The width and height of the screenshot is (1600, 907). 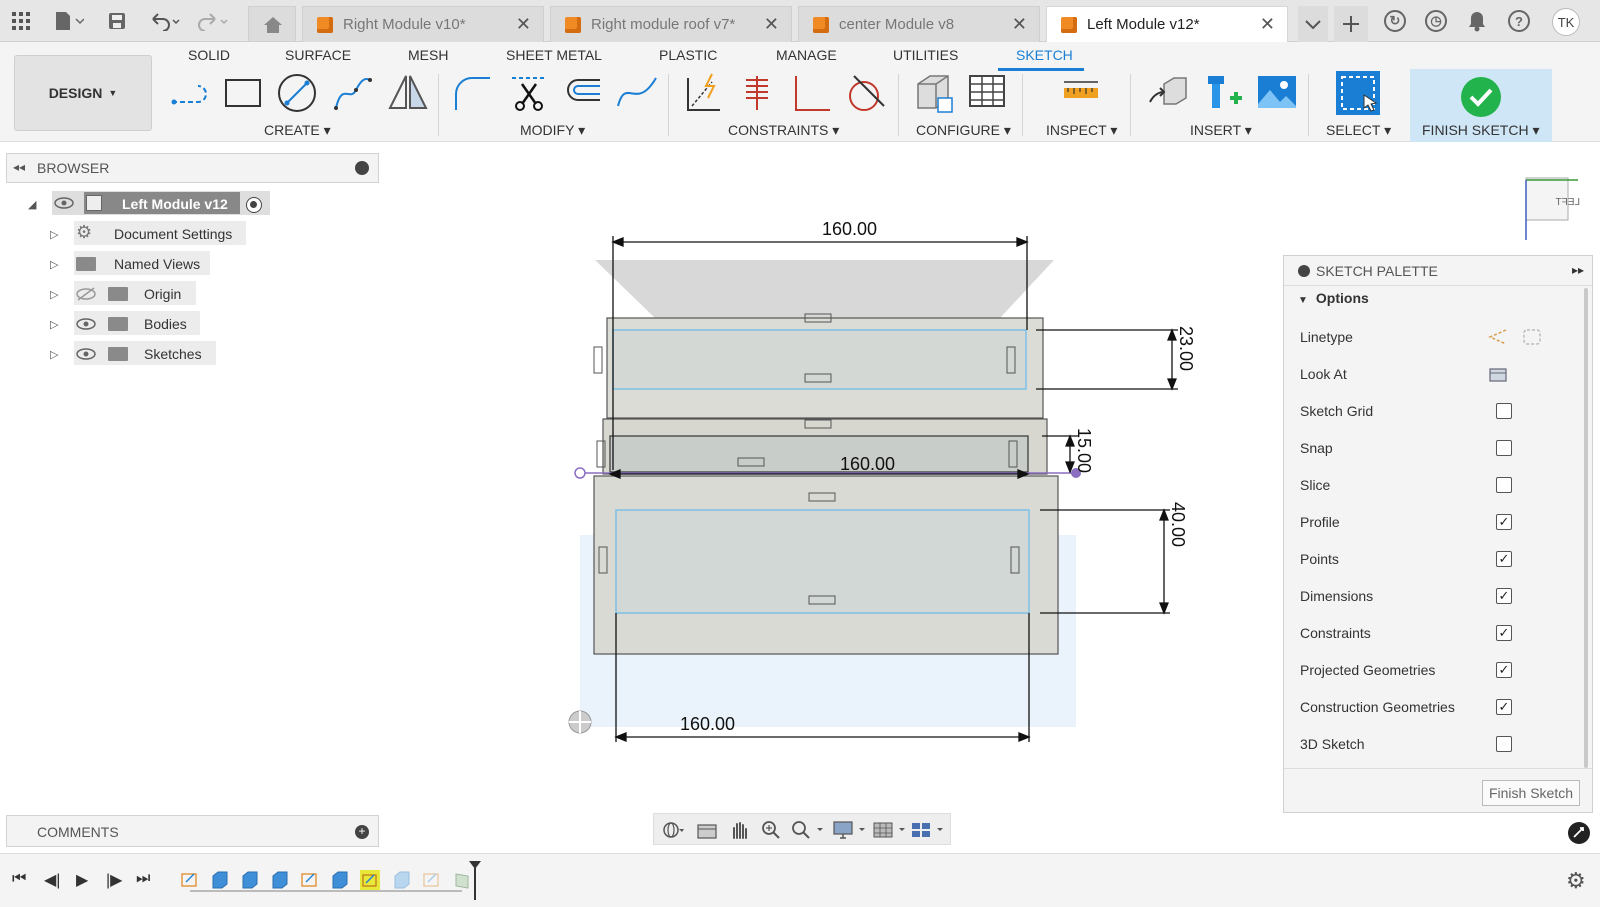 I want to click on configure-icon, so click(x=933, y=93).